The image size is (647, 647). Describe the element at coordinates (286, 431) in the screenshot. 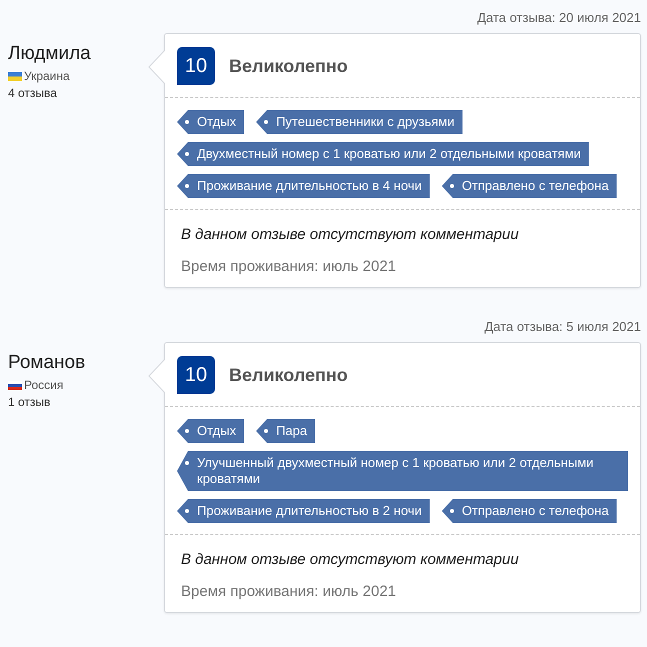

I see `tag-label: Пара` at that location.